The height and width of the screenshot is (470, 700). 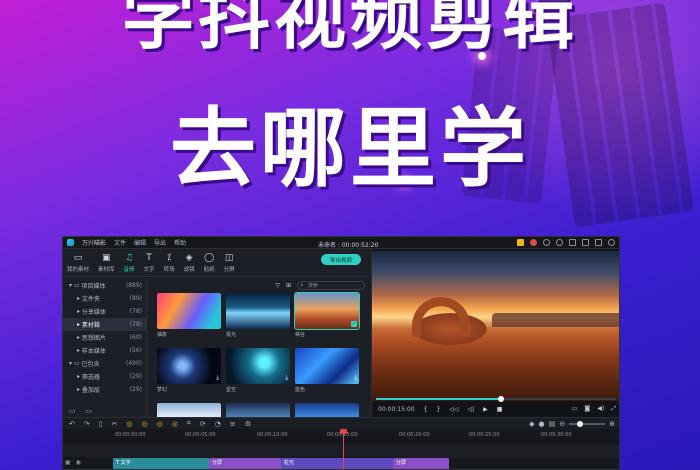 What do you see at coordinates (327, 311) in the screenshot?
I see `media-thumbnail: ✓` at bounding box center [327, 311].